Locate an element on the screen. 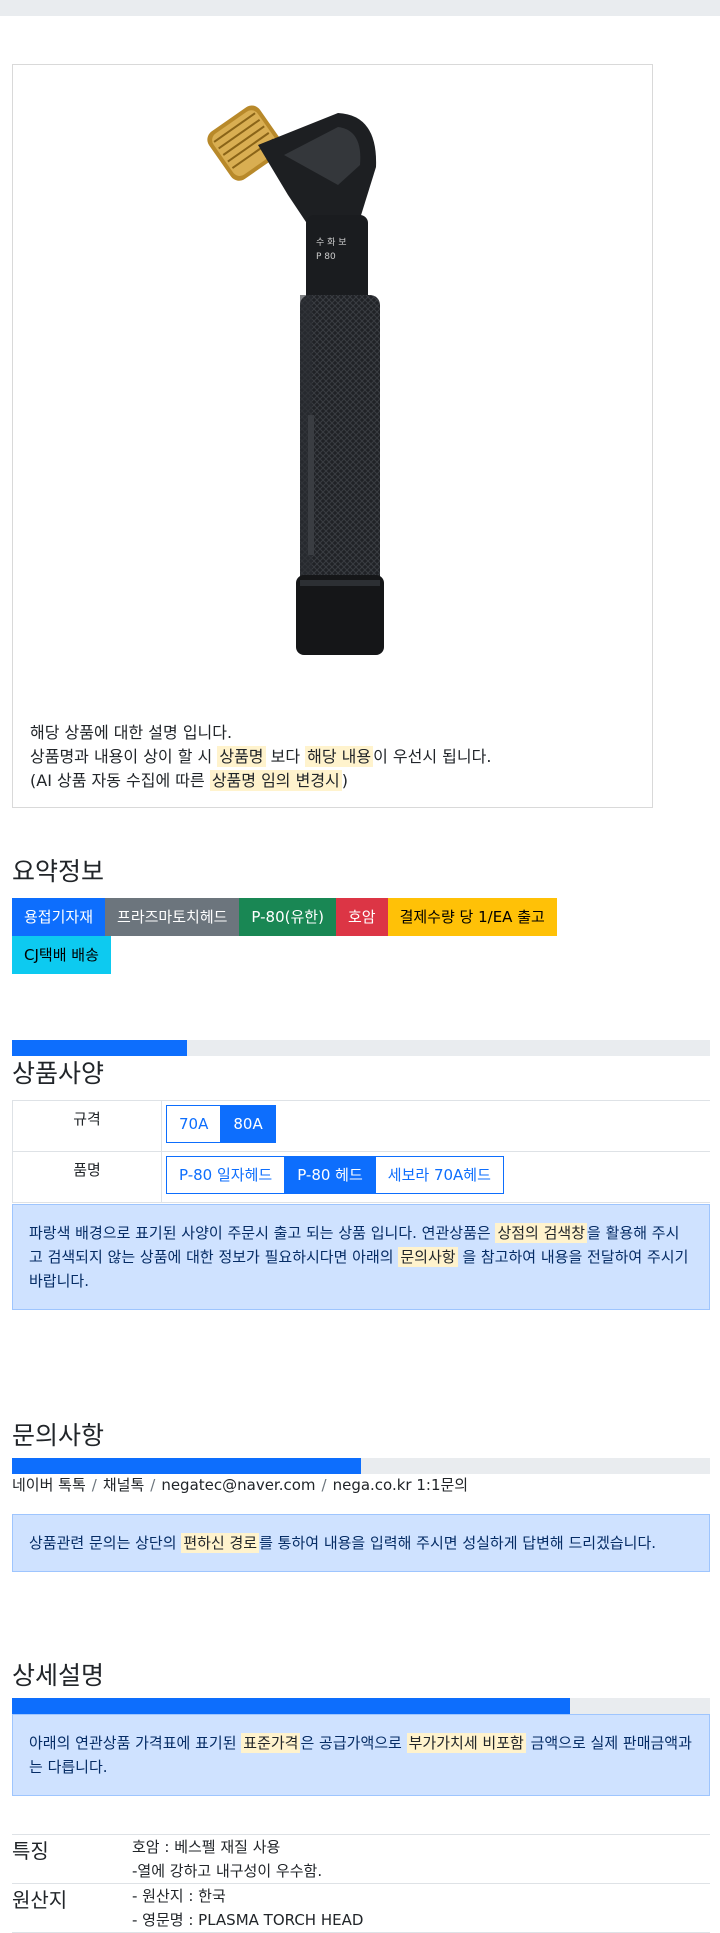  inquiry-progress is located at coordinates (361, 1466).